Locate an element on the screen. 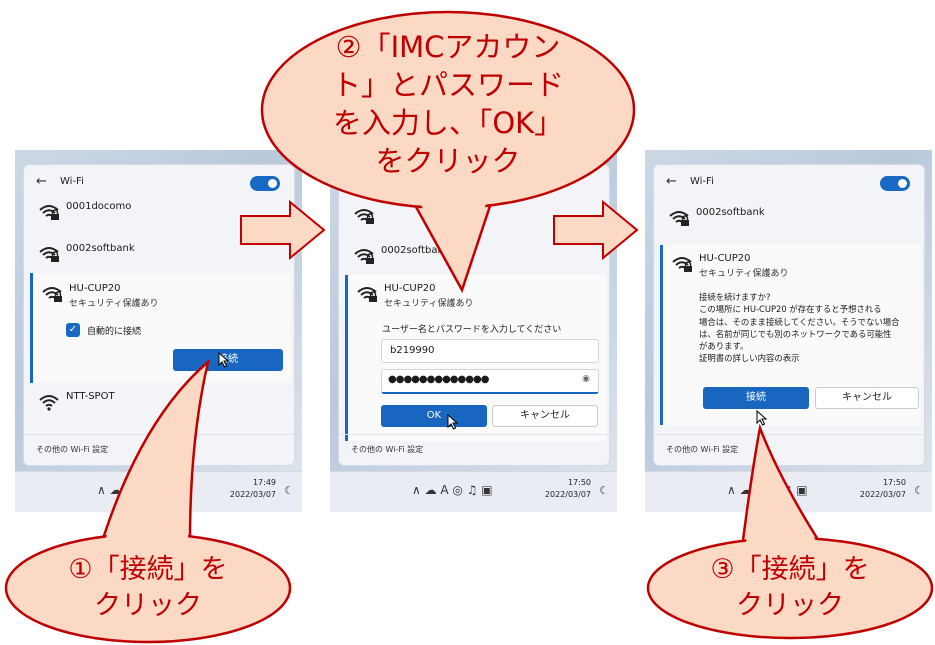 Image resolution: width=935 pixels, height=645 pixels. callout-line: ②「IMCアカウン is located at coordinates (448, 47).